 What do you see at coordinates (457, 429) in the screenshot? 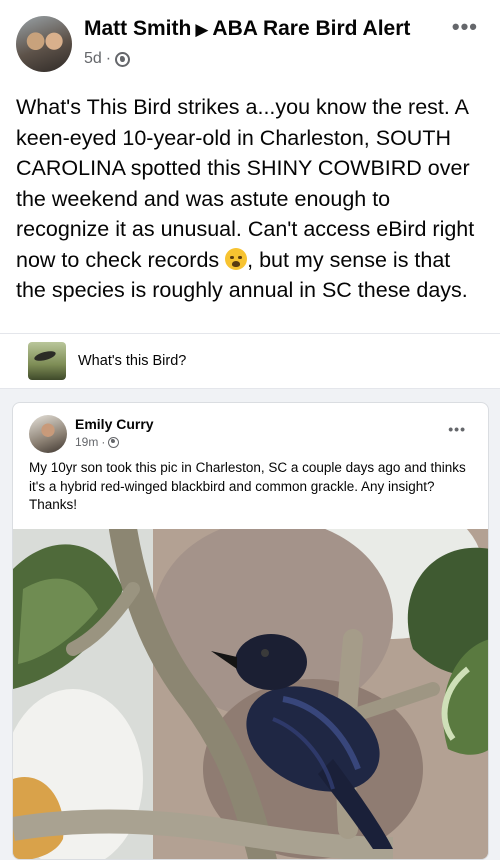
I see `shared-more-options-icon: •••` at bounding box center [457, 429].